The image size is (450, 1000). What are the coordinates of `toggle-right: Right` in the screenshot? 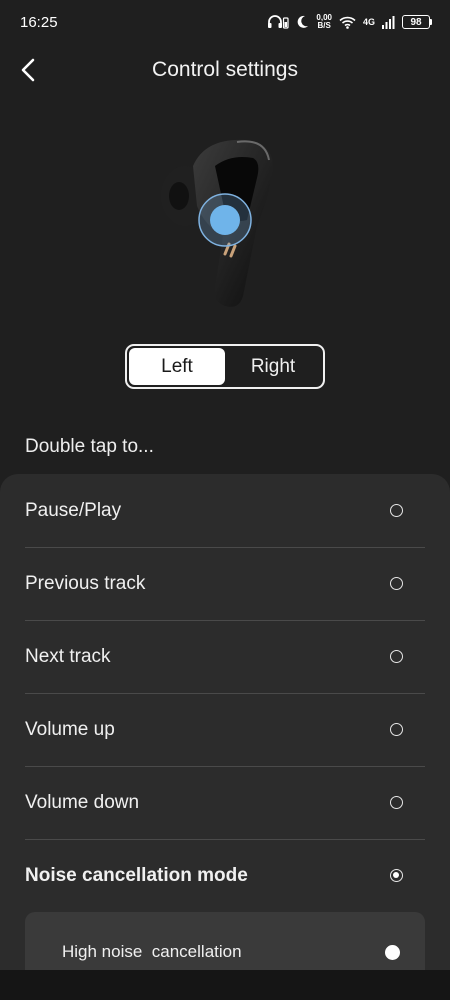 It's located at (273, 366).